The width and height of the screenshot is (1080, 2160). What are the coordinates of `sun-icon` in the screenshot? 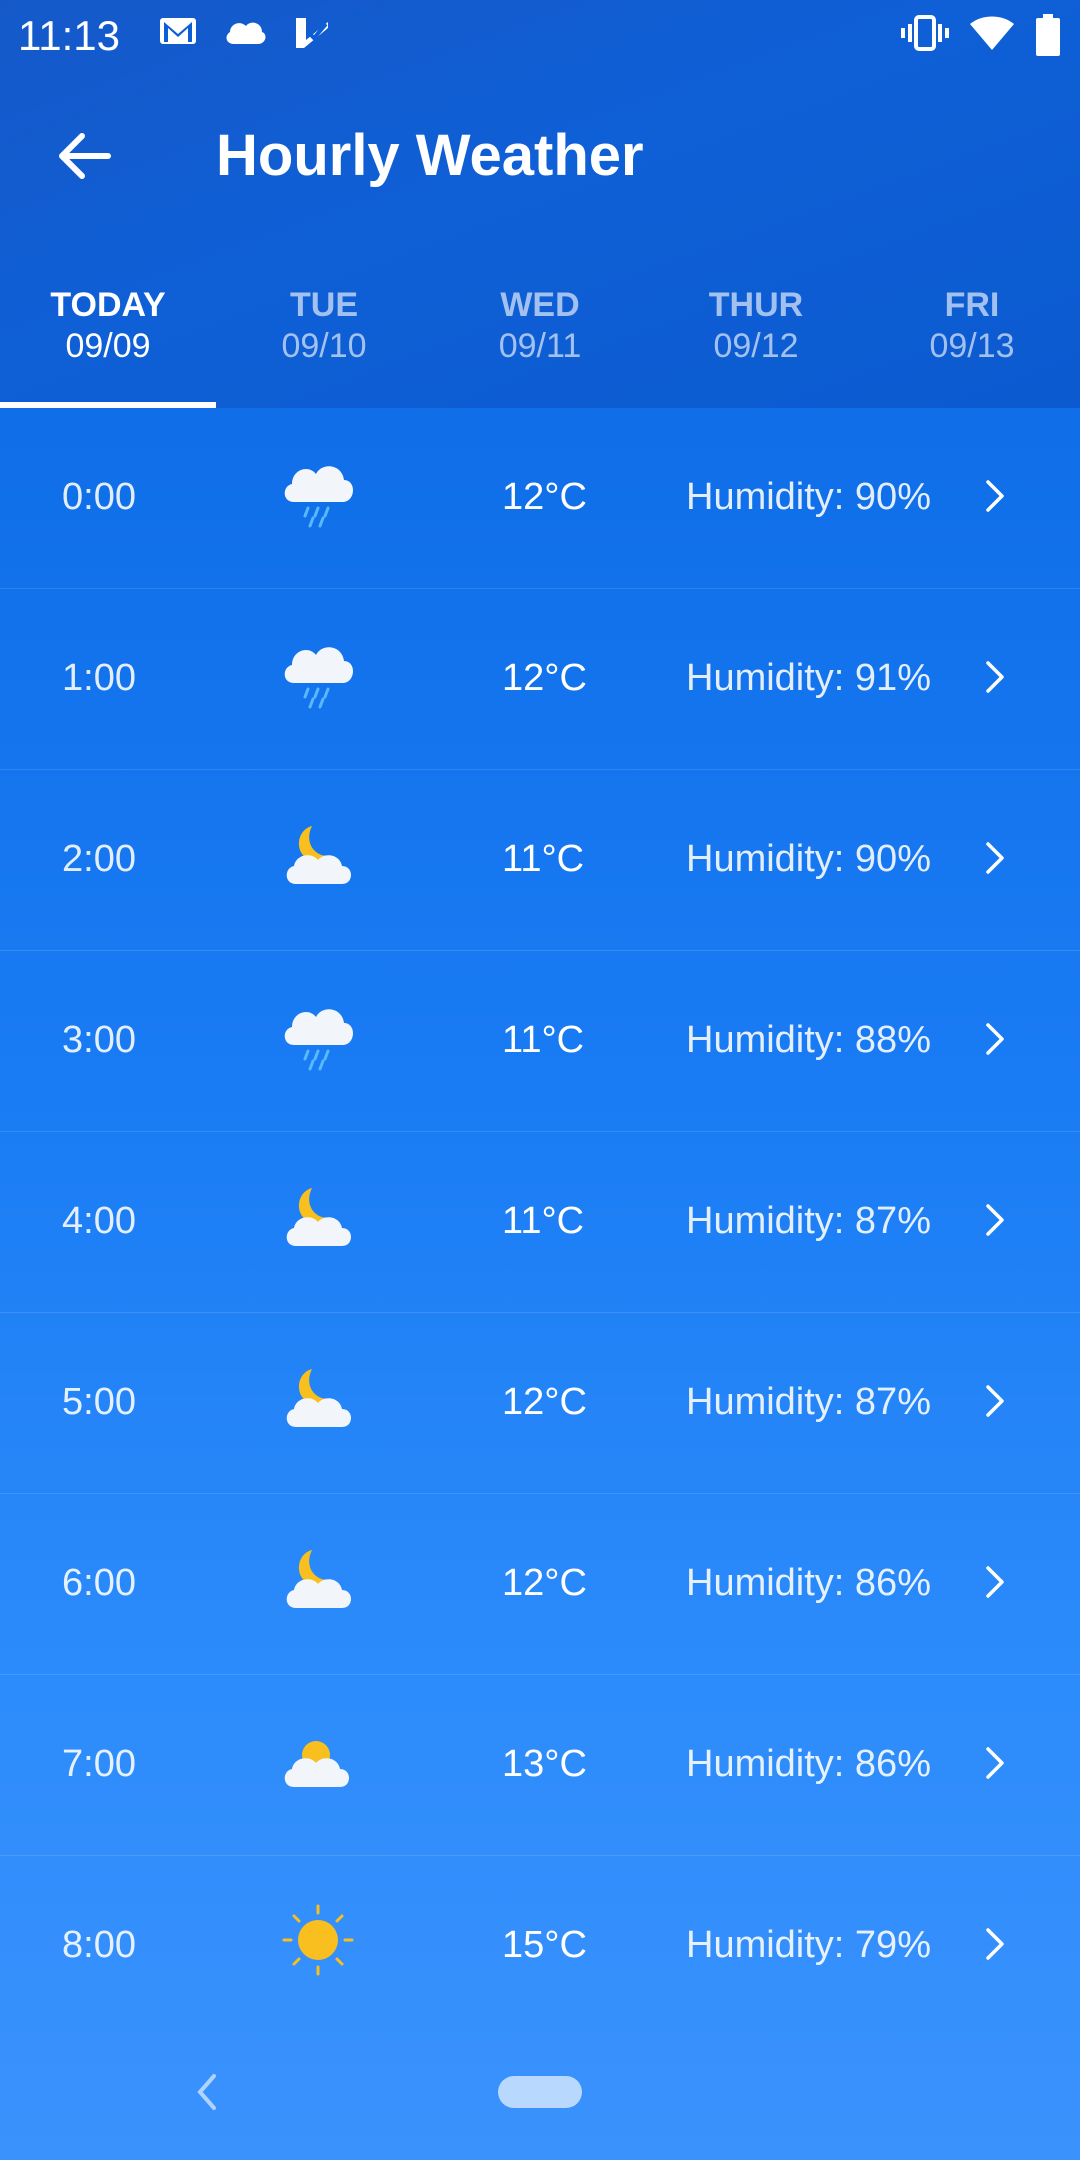 It's located at (318, 1940).